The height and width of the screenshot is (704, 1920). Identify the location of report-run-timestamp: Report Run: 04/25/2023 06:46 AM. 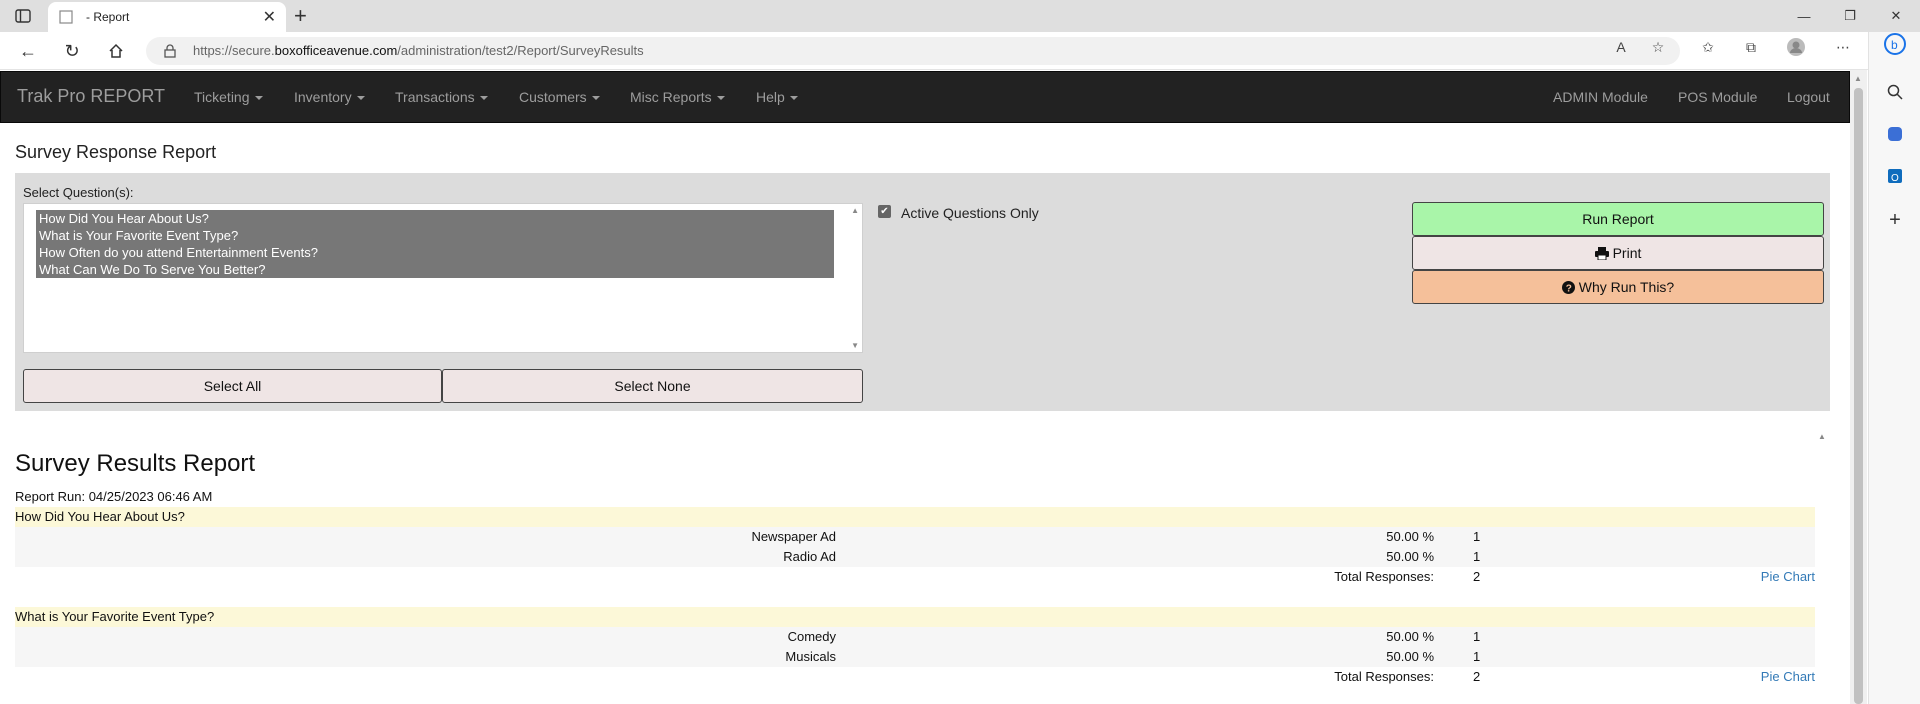
(114, 496).